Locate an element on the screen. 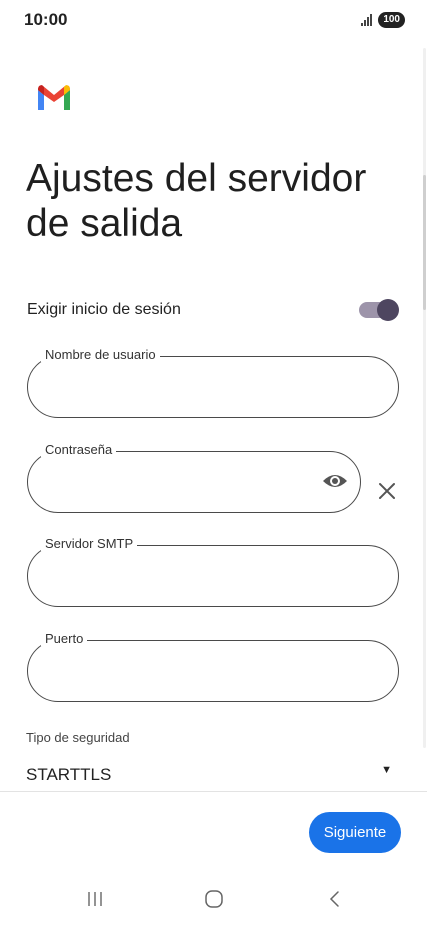  port-field: Puerto is located at coordinates (213, 666).